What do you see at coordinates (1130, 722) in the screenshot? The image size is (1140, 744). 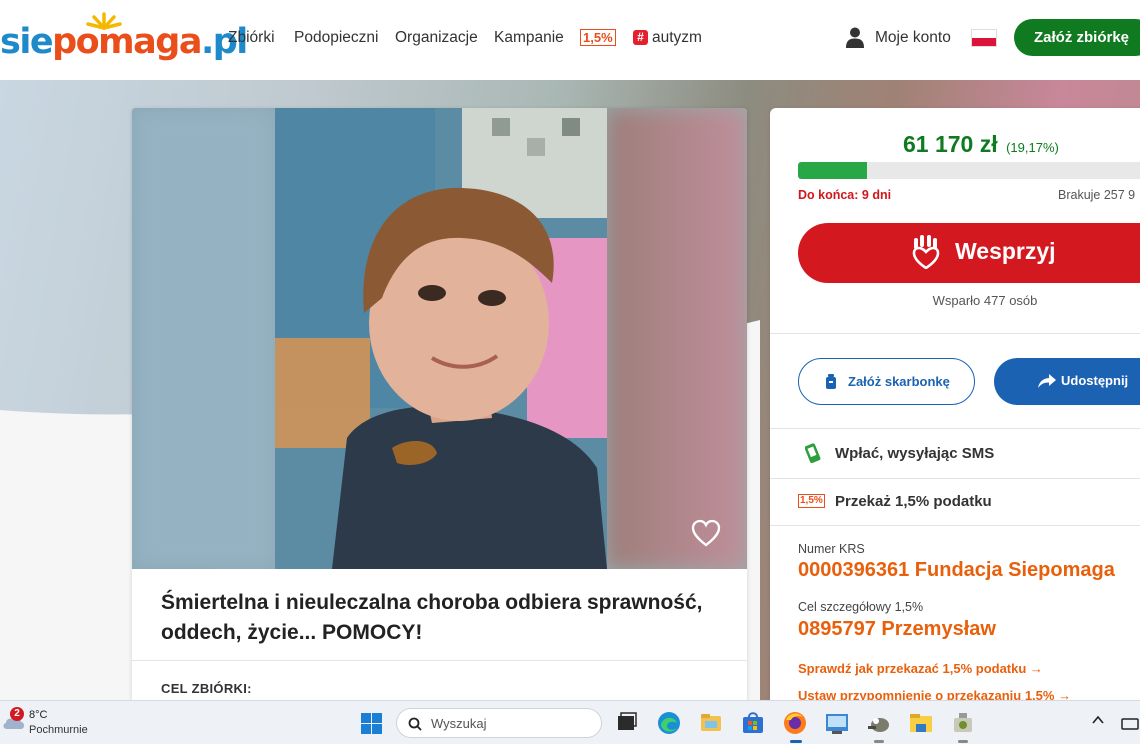 I see `network-icon` at bounding box center [1130, 722].